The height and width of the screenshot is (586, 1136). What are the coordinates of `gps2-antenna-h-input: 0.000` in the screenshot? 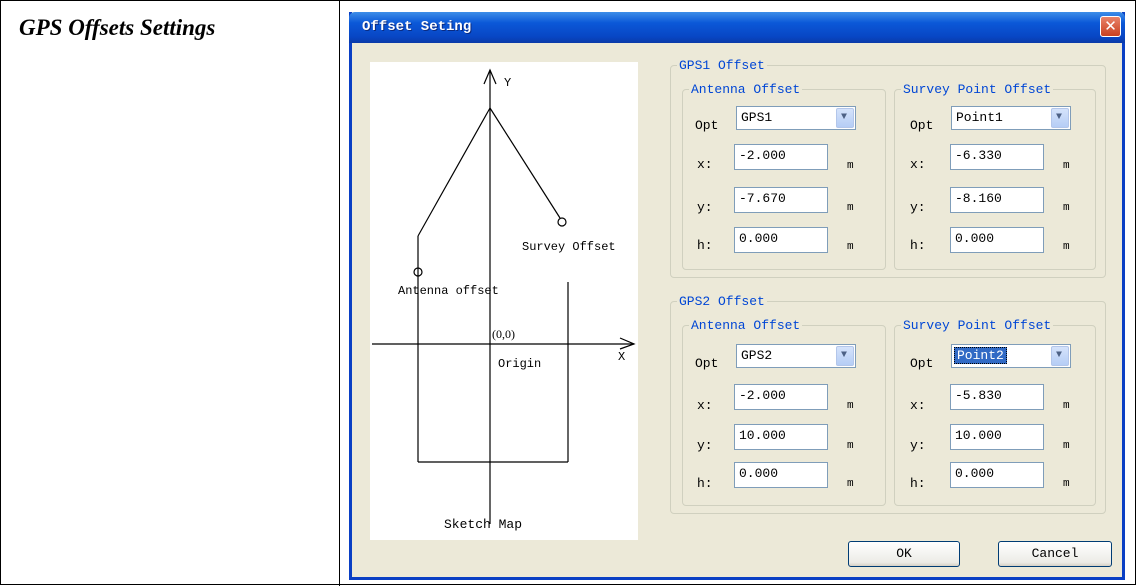 It's located at (781, 475).